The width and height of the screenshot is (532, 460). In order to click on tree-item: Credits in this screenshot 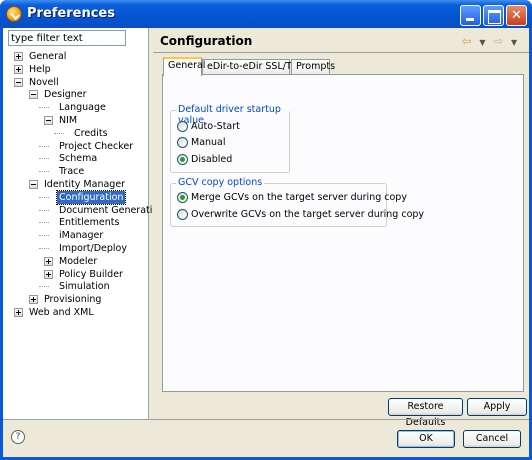, I will do `click(76, 133)`.